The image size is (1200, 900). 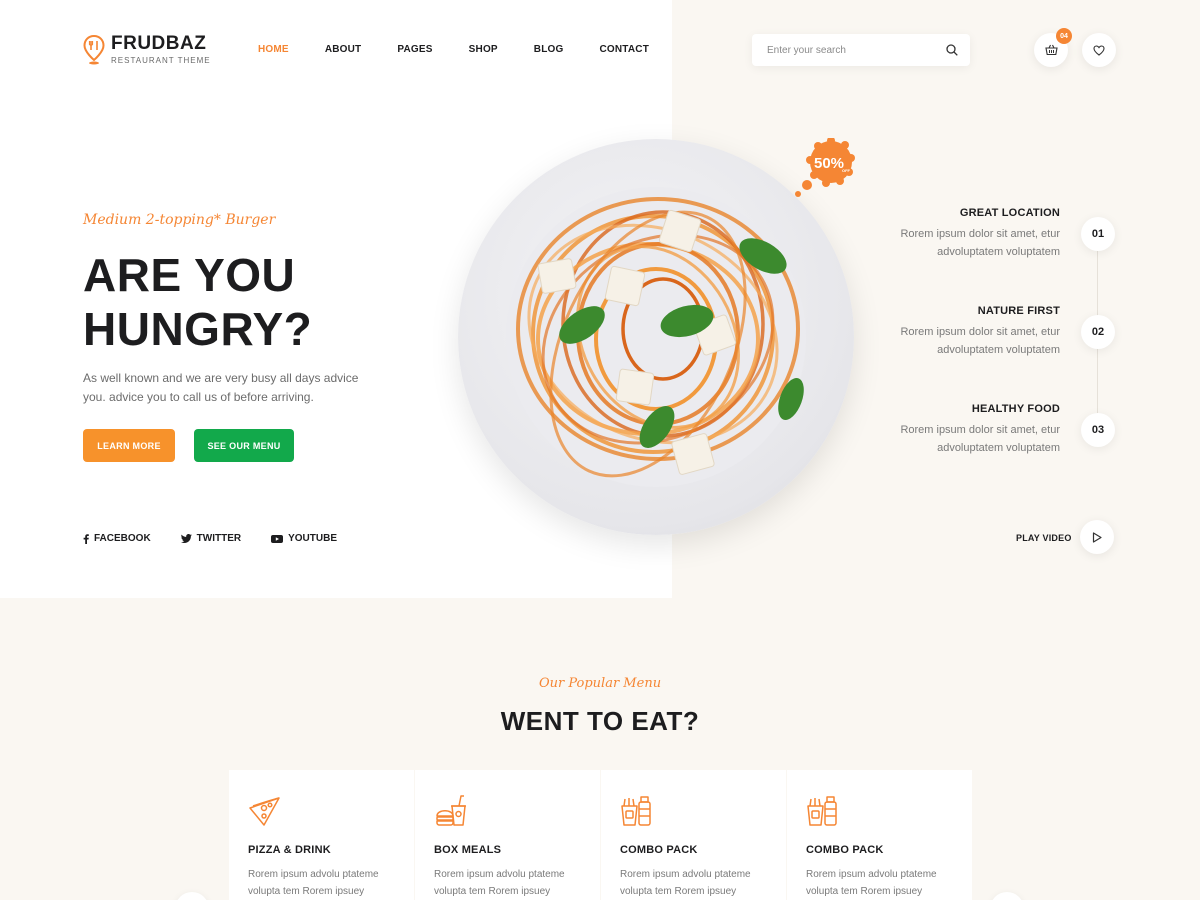 What do you see at coordinates (277, 538) in the screenshot?
I see `youtube-icon` at bounding box center [277, 538].